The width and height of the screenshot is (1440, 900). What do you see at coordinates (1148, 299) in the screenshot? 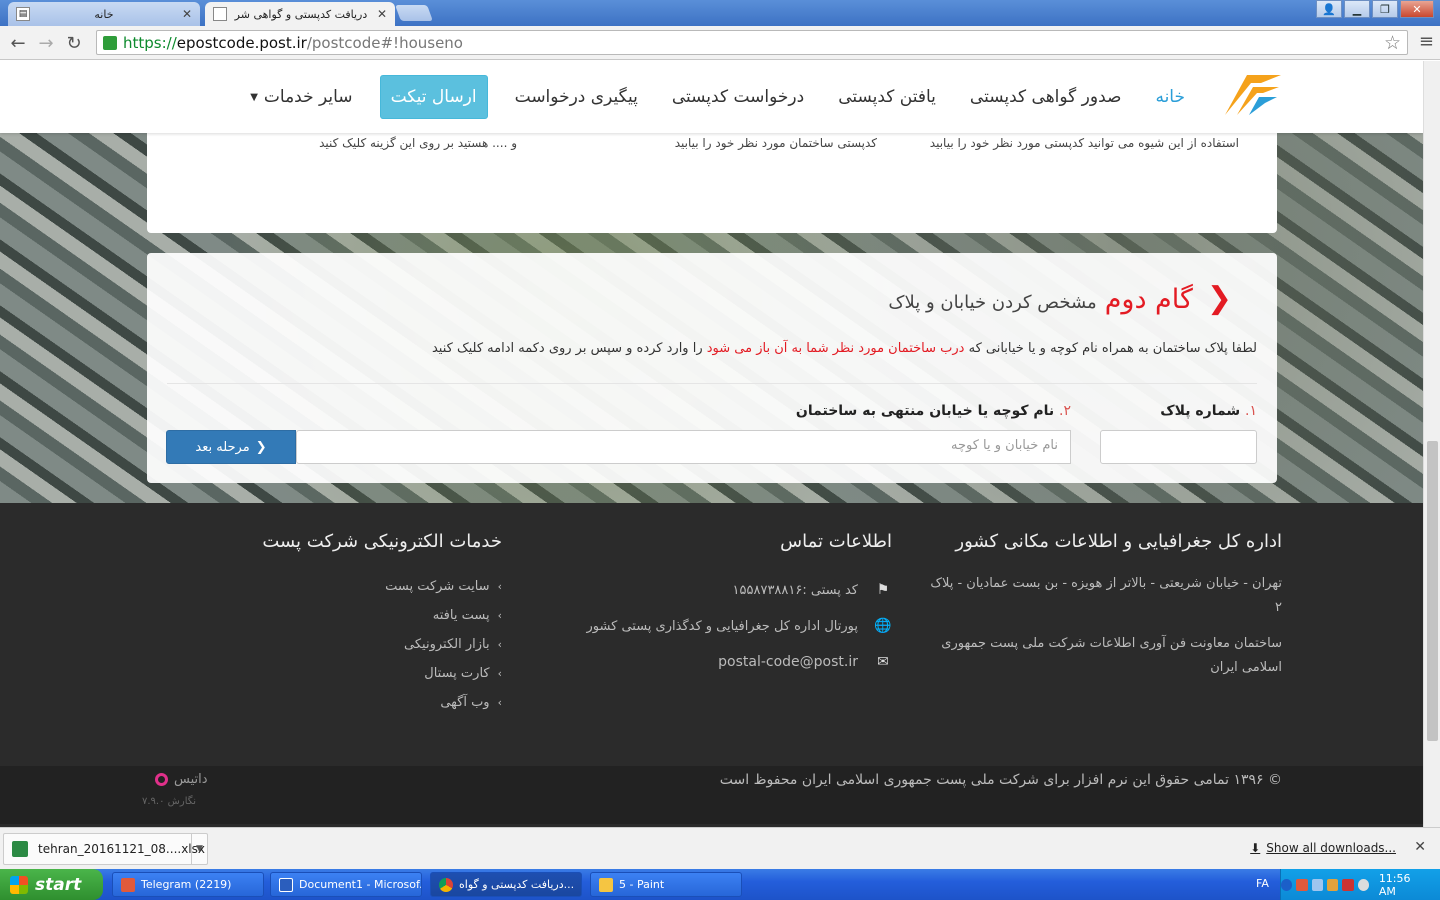
I see `step-title: گام دوم` at bounding box center [1148, 299].